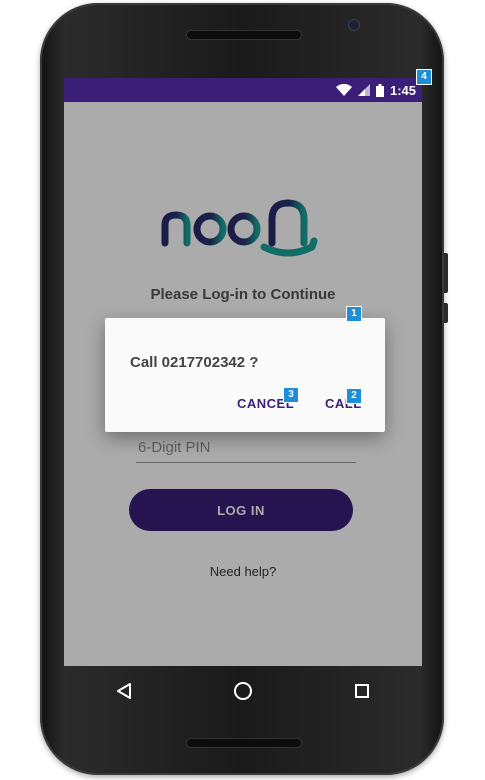 The width and height of the screenshot is (485, 780). What do you see at coordinates (354, 314) in the screenshot?
I see `marker-badge-1: 1` at bounding box center [354, 314].